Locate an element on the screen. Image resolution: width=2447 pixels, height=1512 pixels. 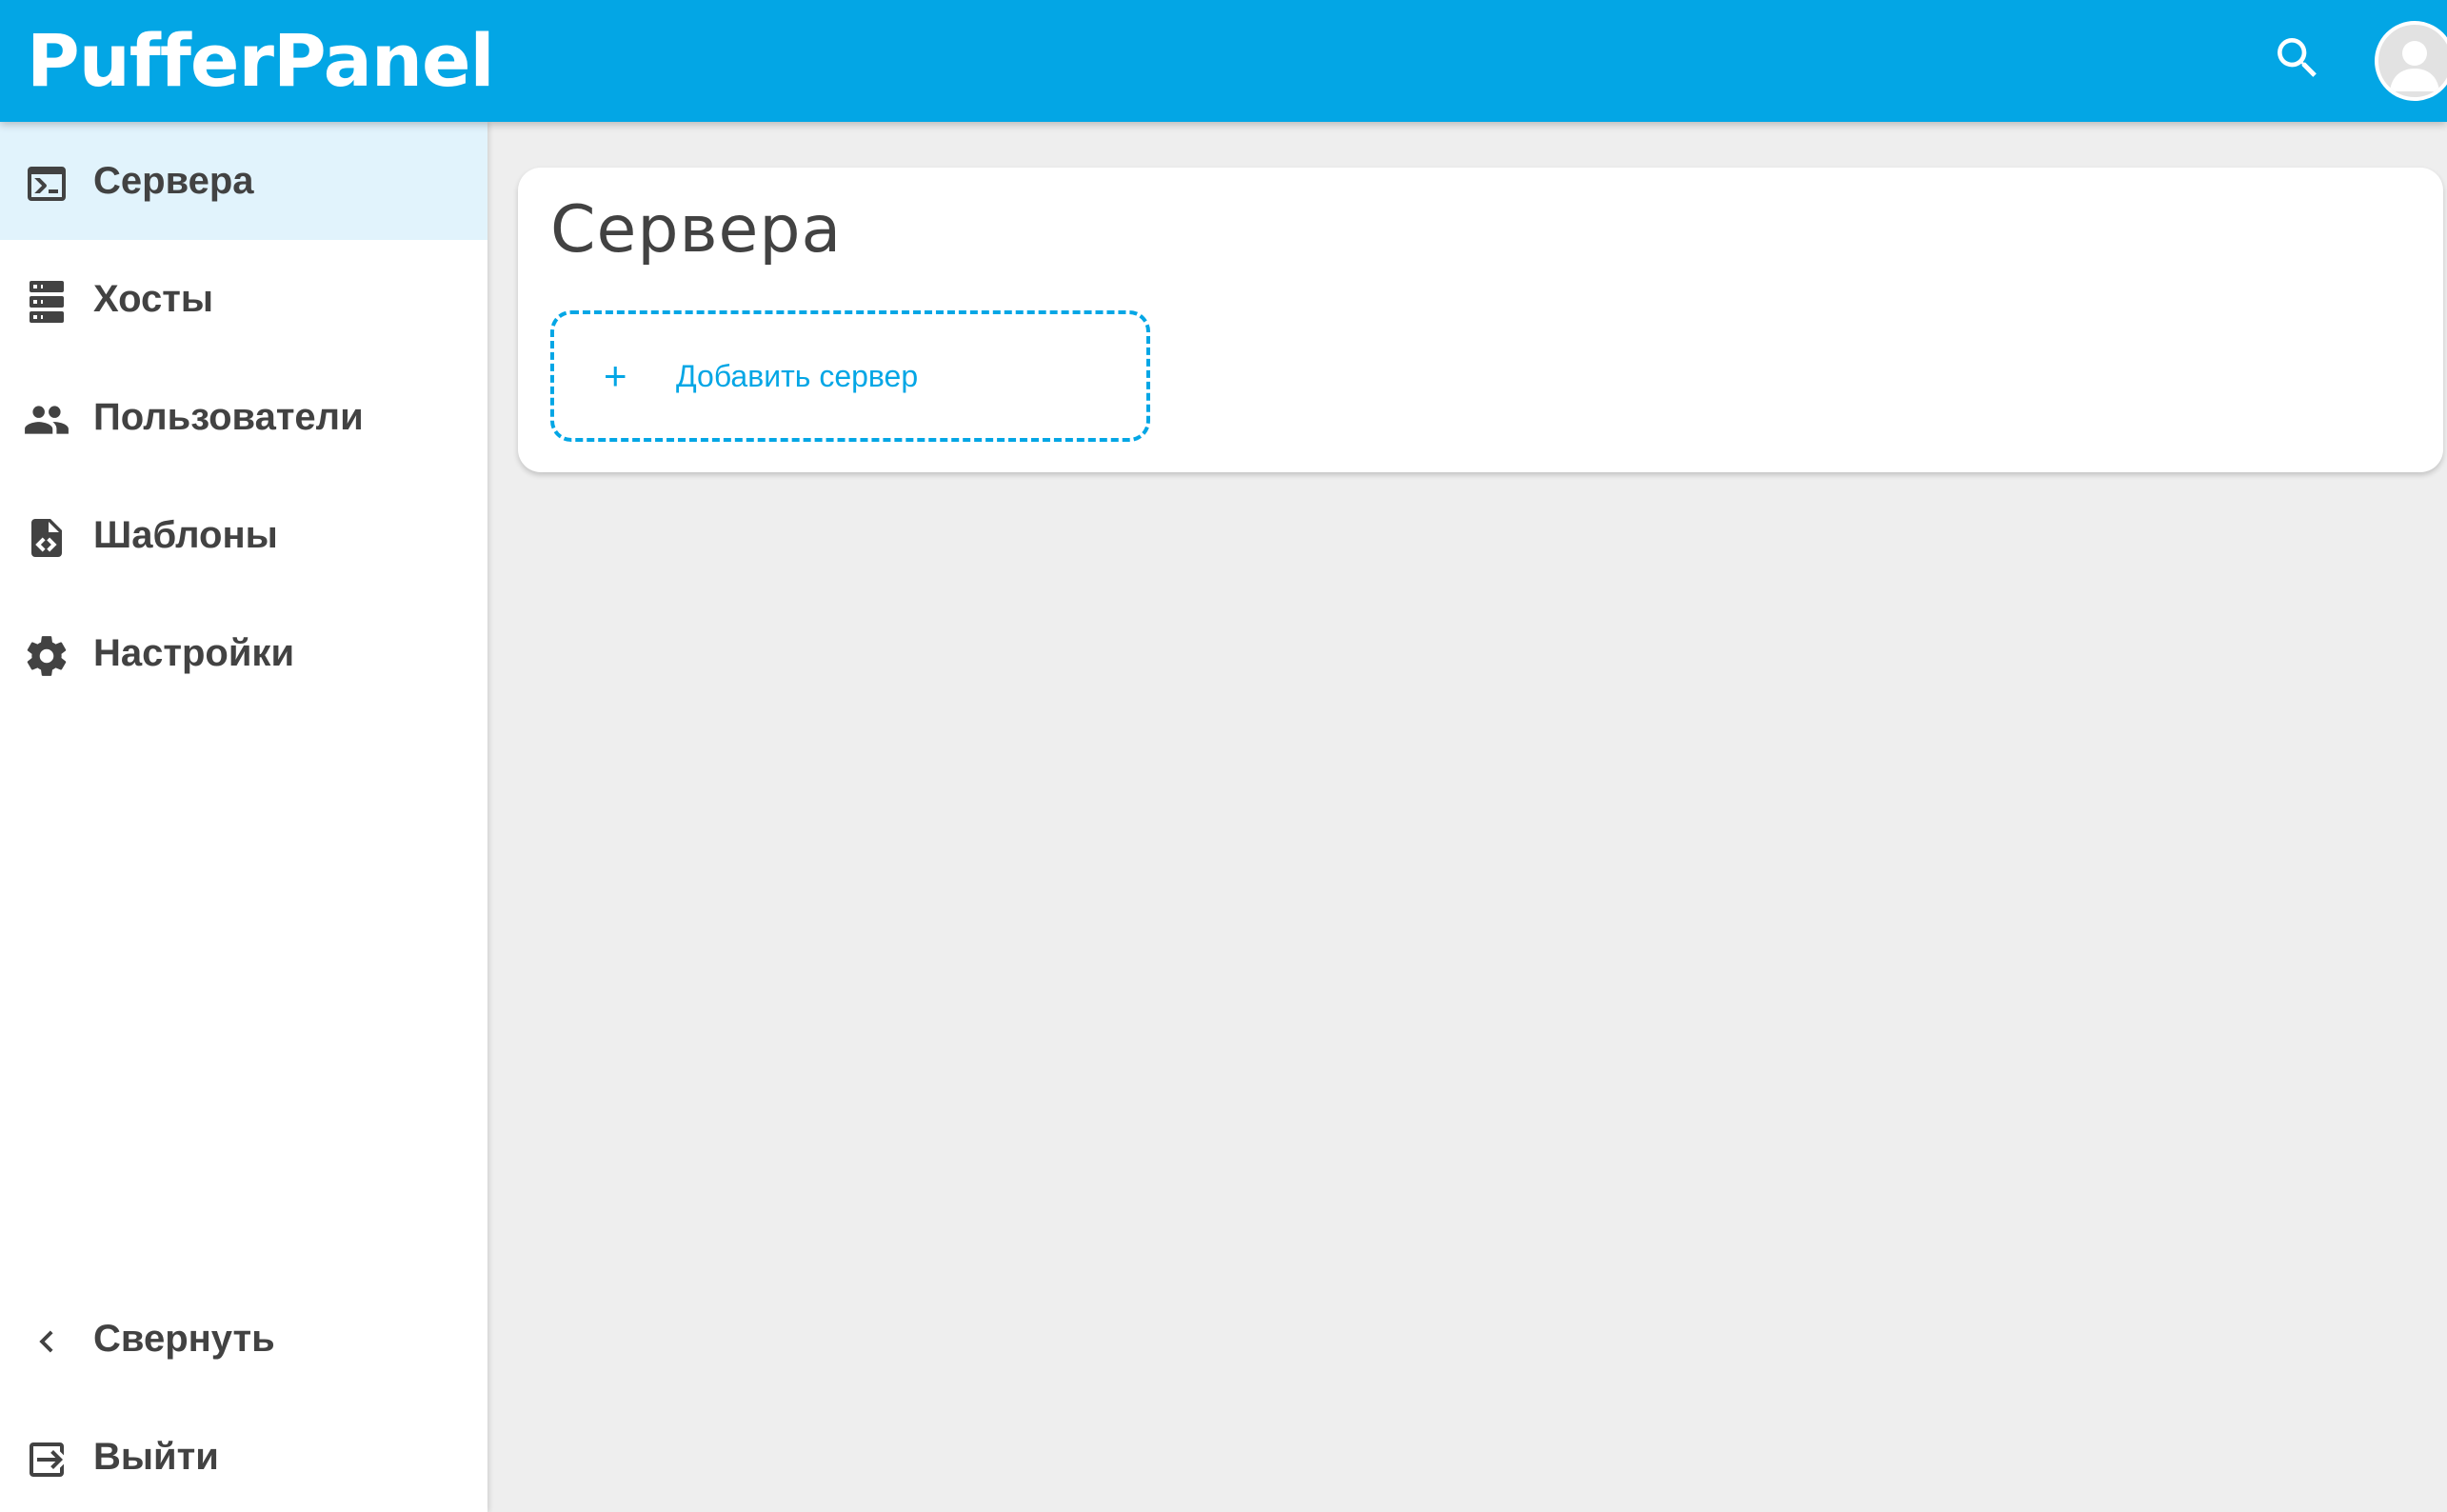
sidebar-item-settings: Настройки is located at coordinates (243, 653).